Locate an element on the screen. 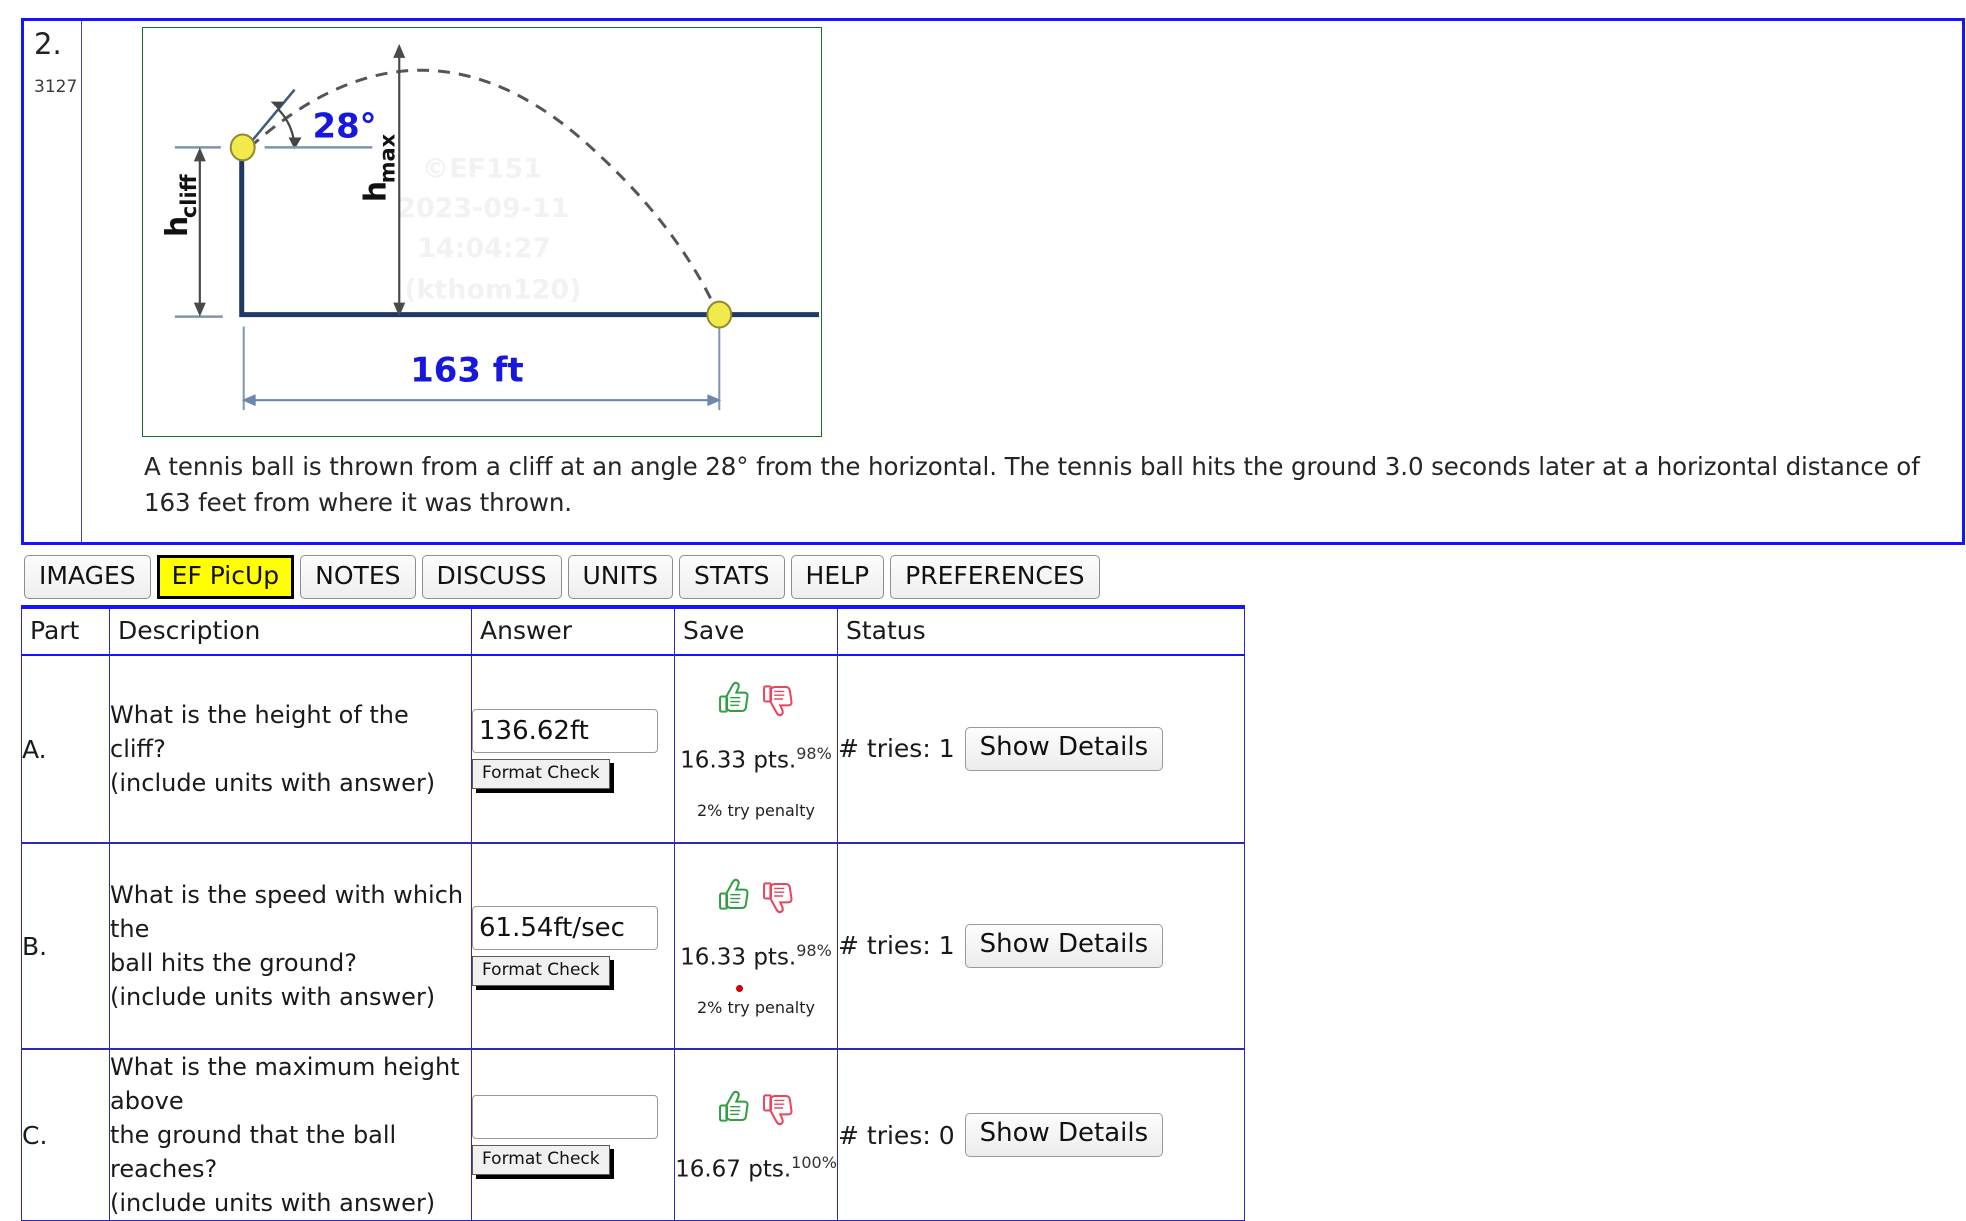 This screenshot has height=1221, width=1966. h-max-label-sub: max is located at coordinates (387, 158).